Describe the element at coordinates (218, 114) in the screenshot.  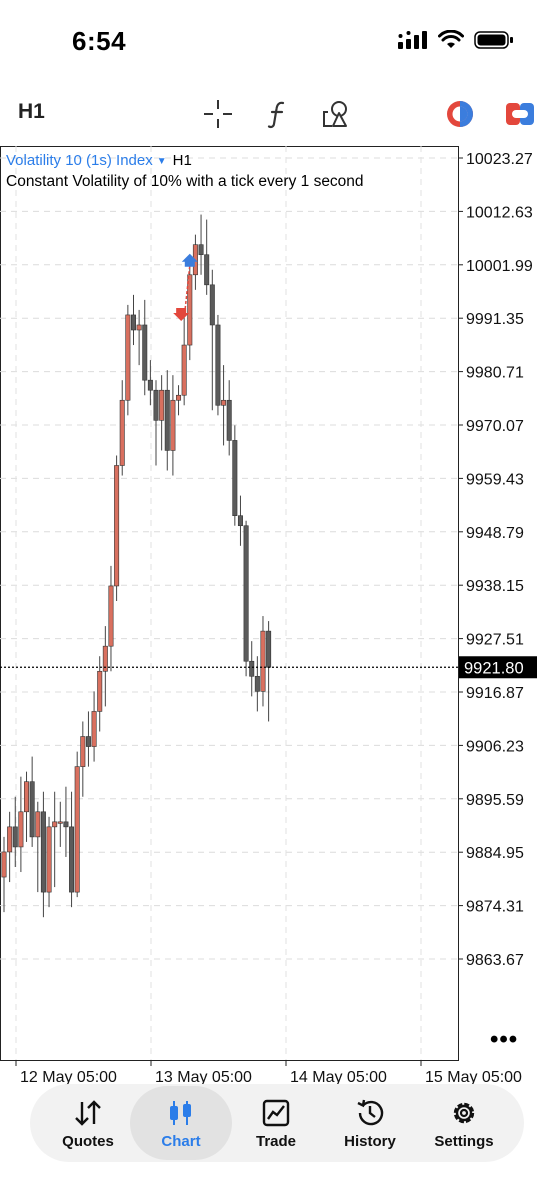
I see `crosshair-icon` at that location.